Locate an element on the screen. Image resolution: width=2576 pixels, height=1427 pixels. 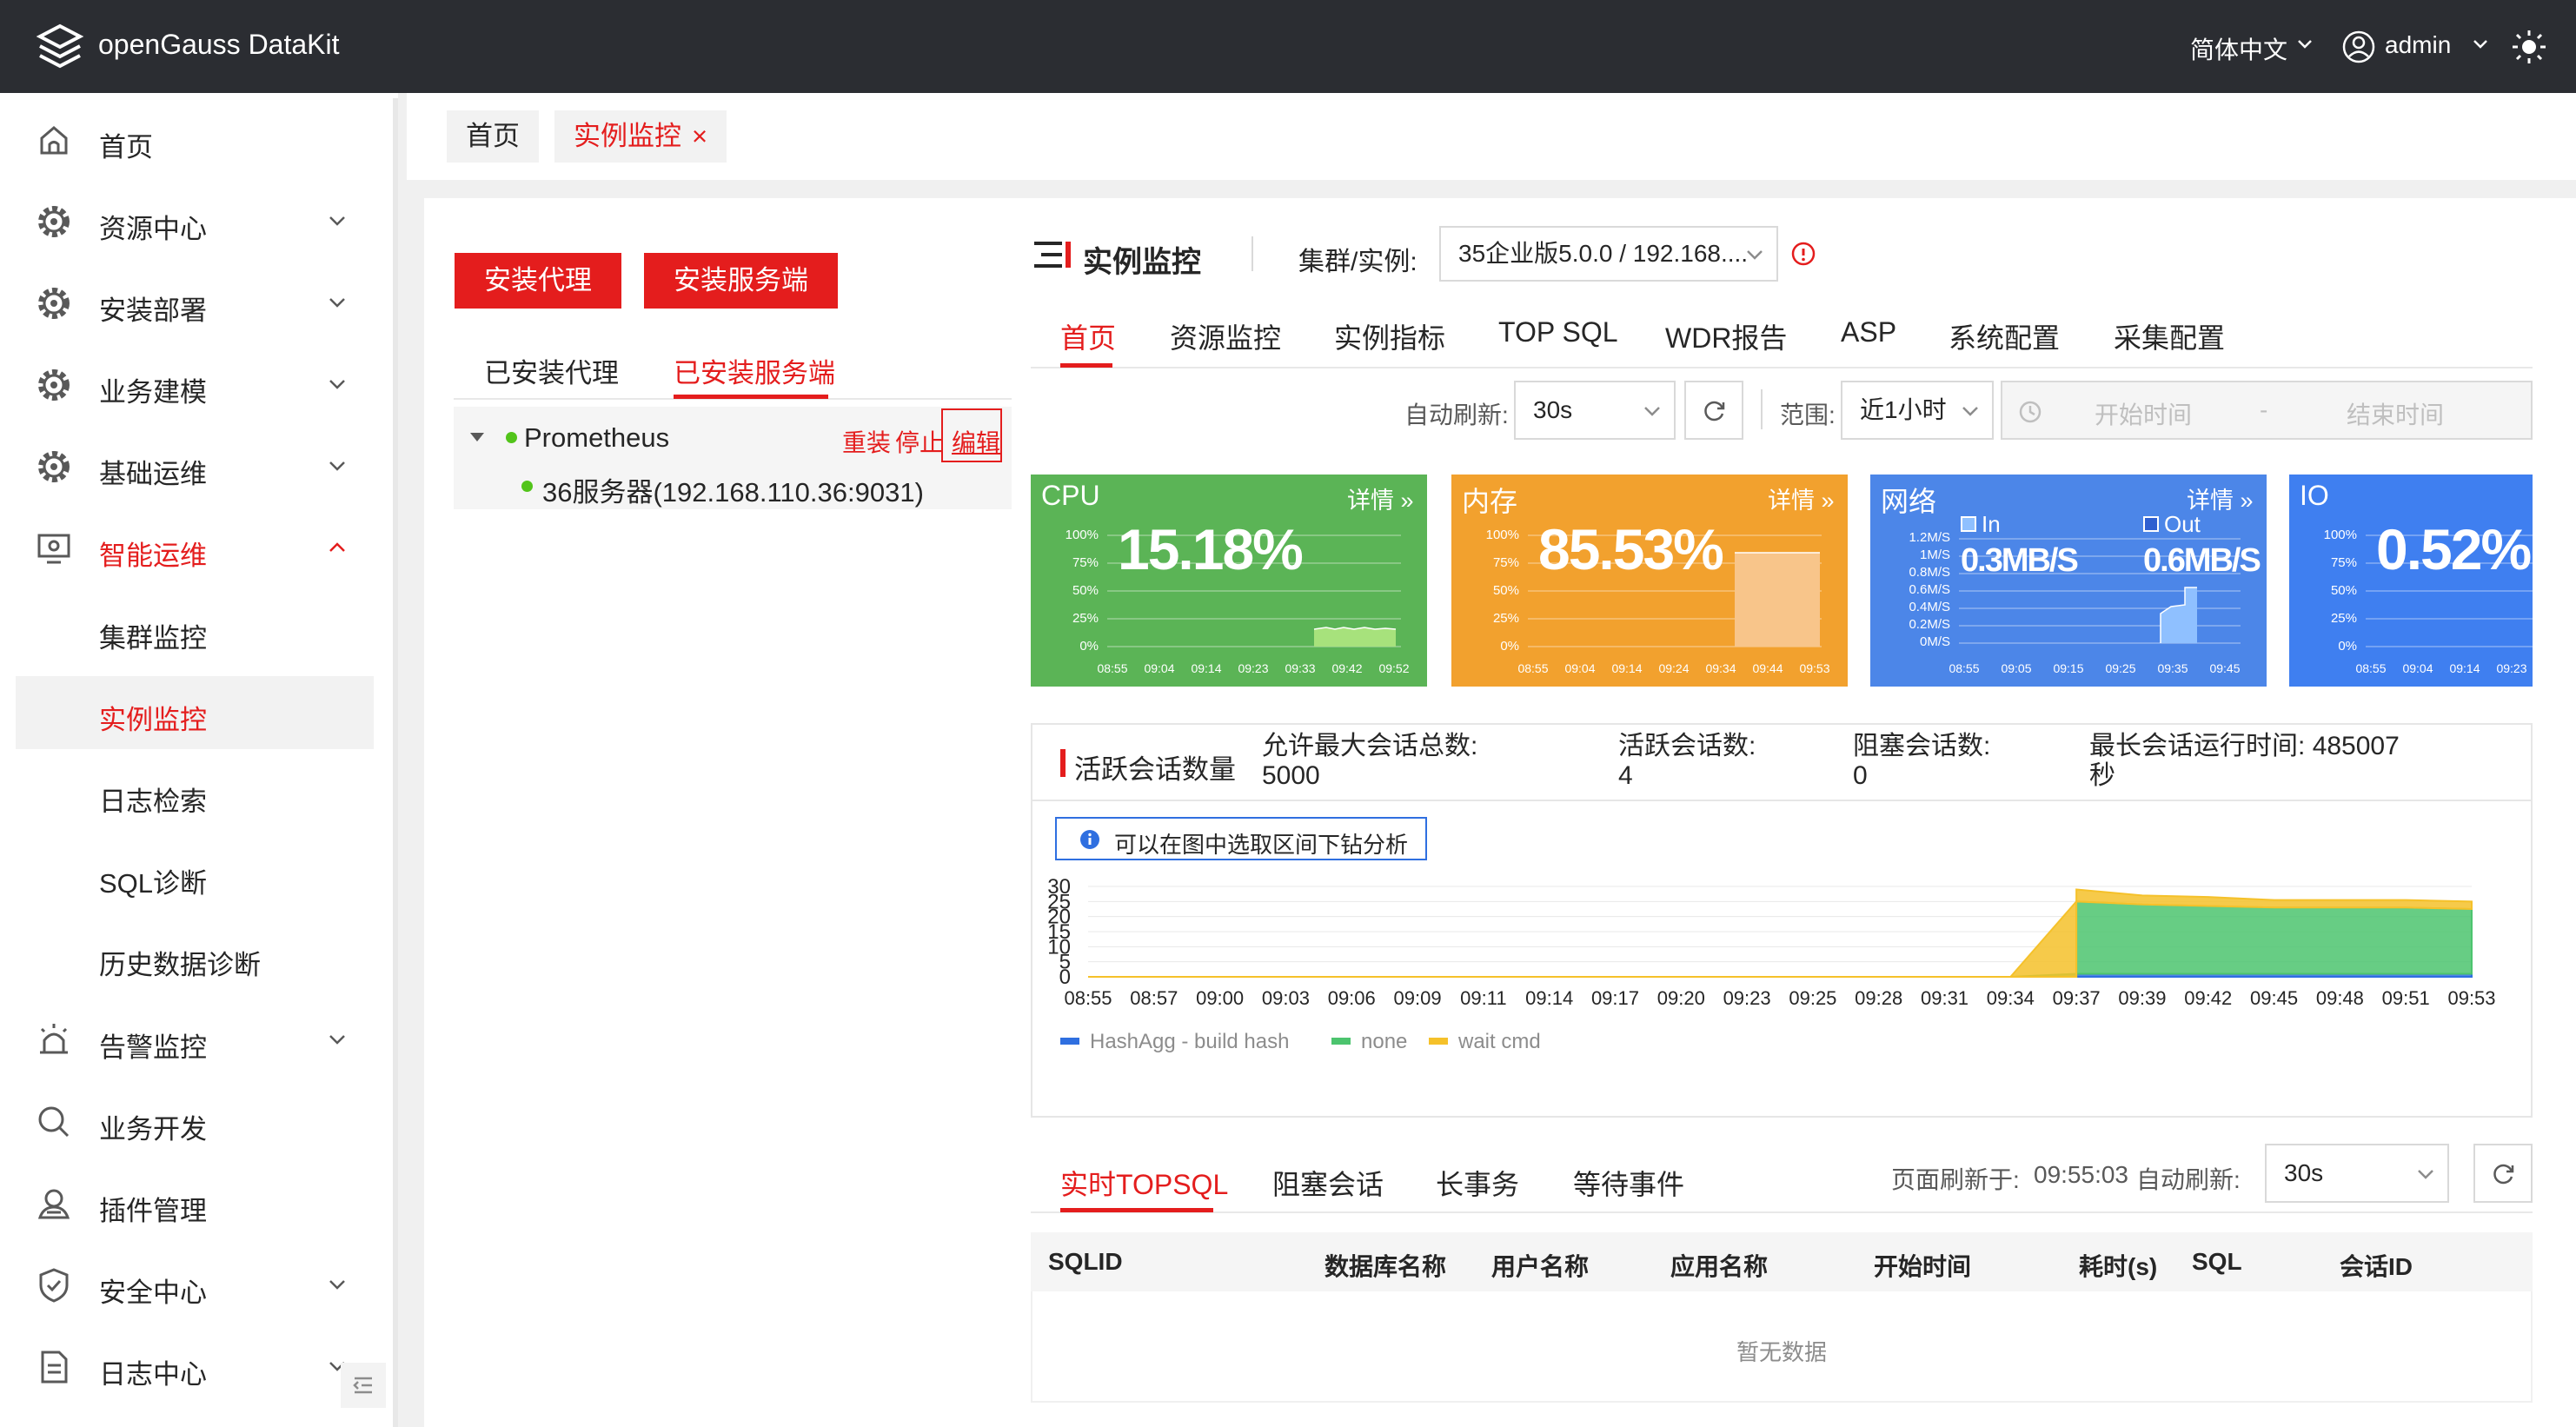
refresh-button is located at coordinates (1713, 410).